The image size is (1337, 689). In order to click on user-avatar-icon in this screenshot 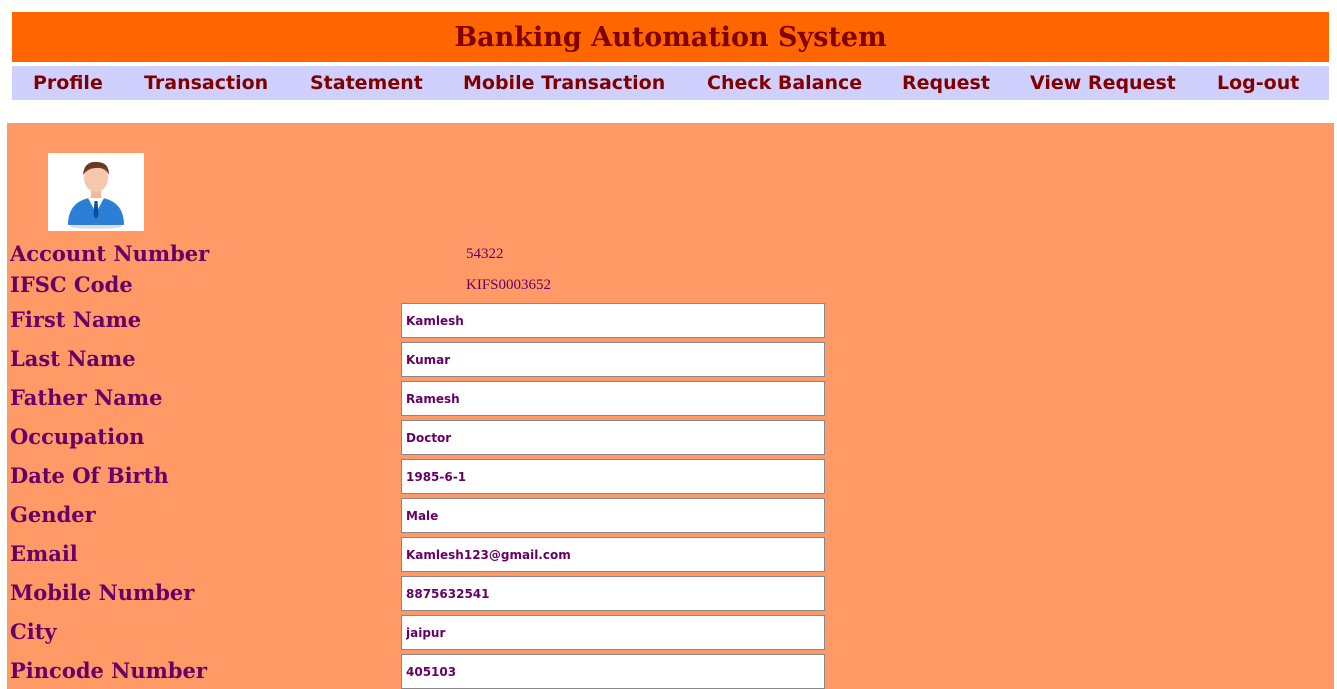, I will do `click(96, 195)`.